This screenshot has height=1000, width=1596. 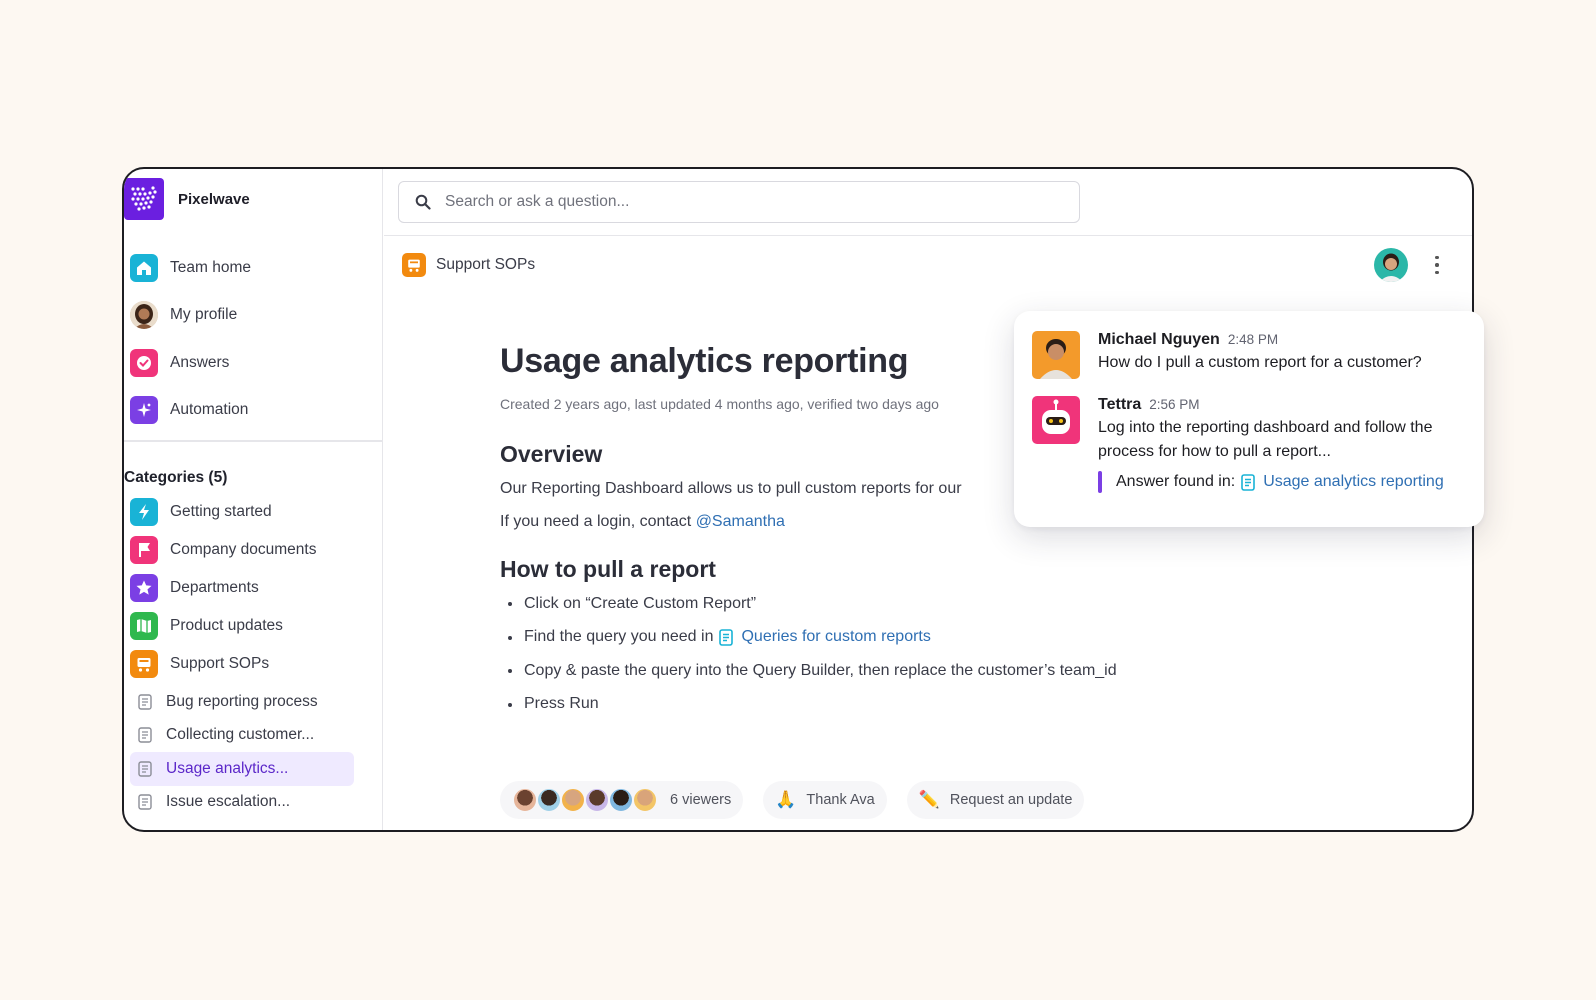 What do you see at coordinates (1353, 482) in the screenshot?
I see `answer-link: Usage analytics reporting` at bounding box center [1353, 482].